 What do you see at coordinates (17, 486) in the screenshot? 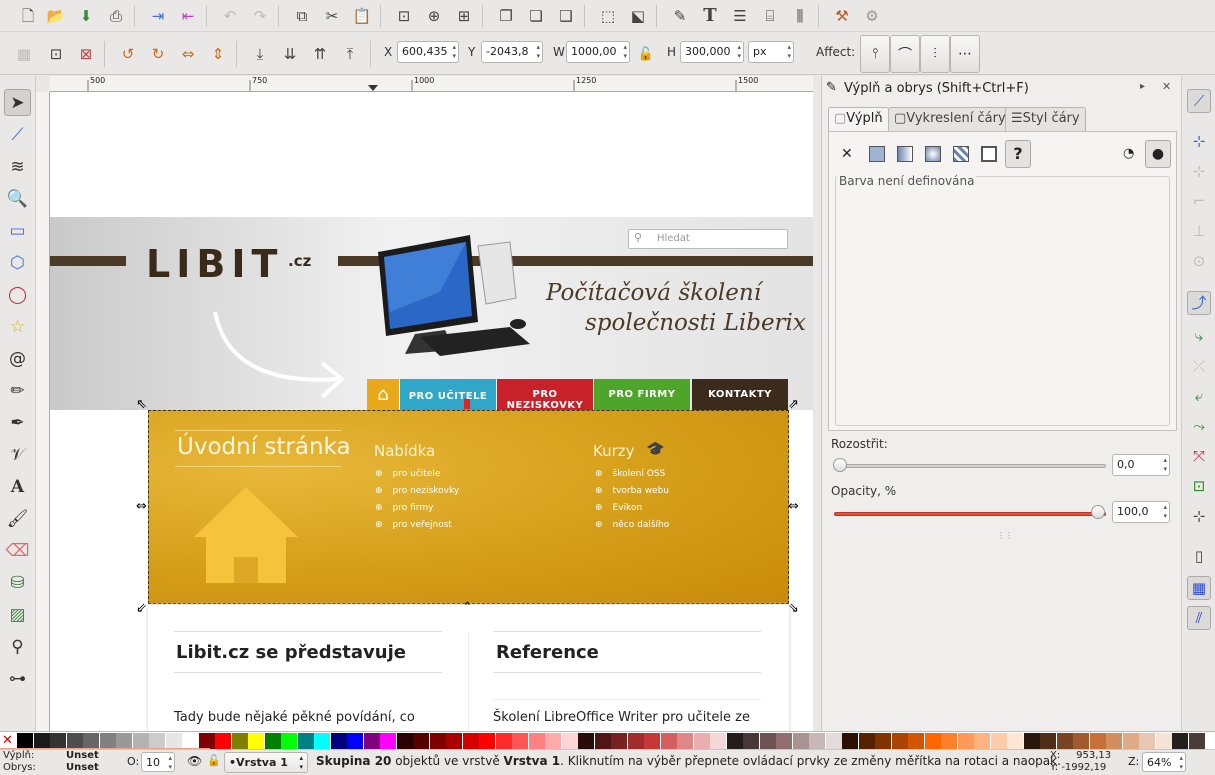
I see `text-tool-icon: A` at bounding box center [17, 486].